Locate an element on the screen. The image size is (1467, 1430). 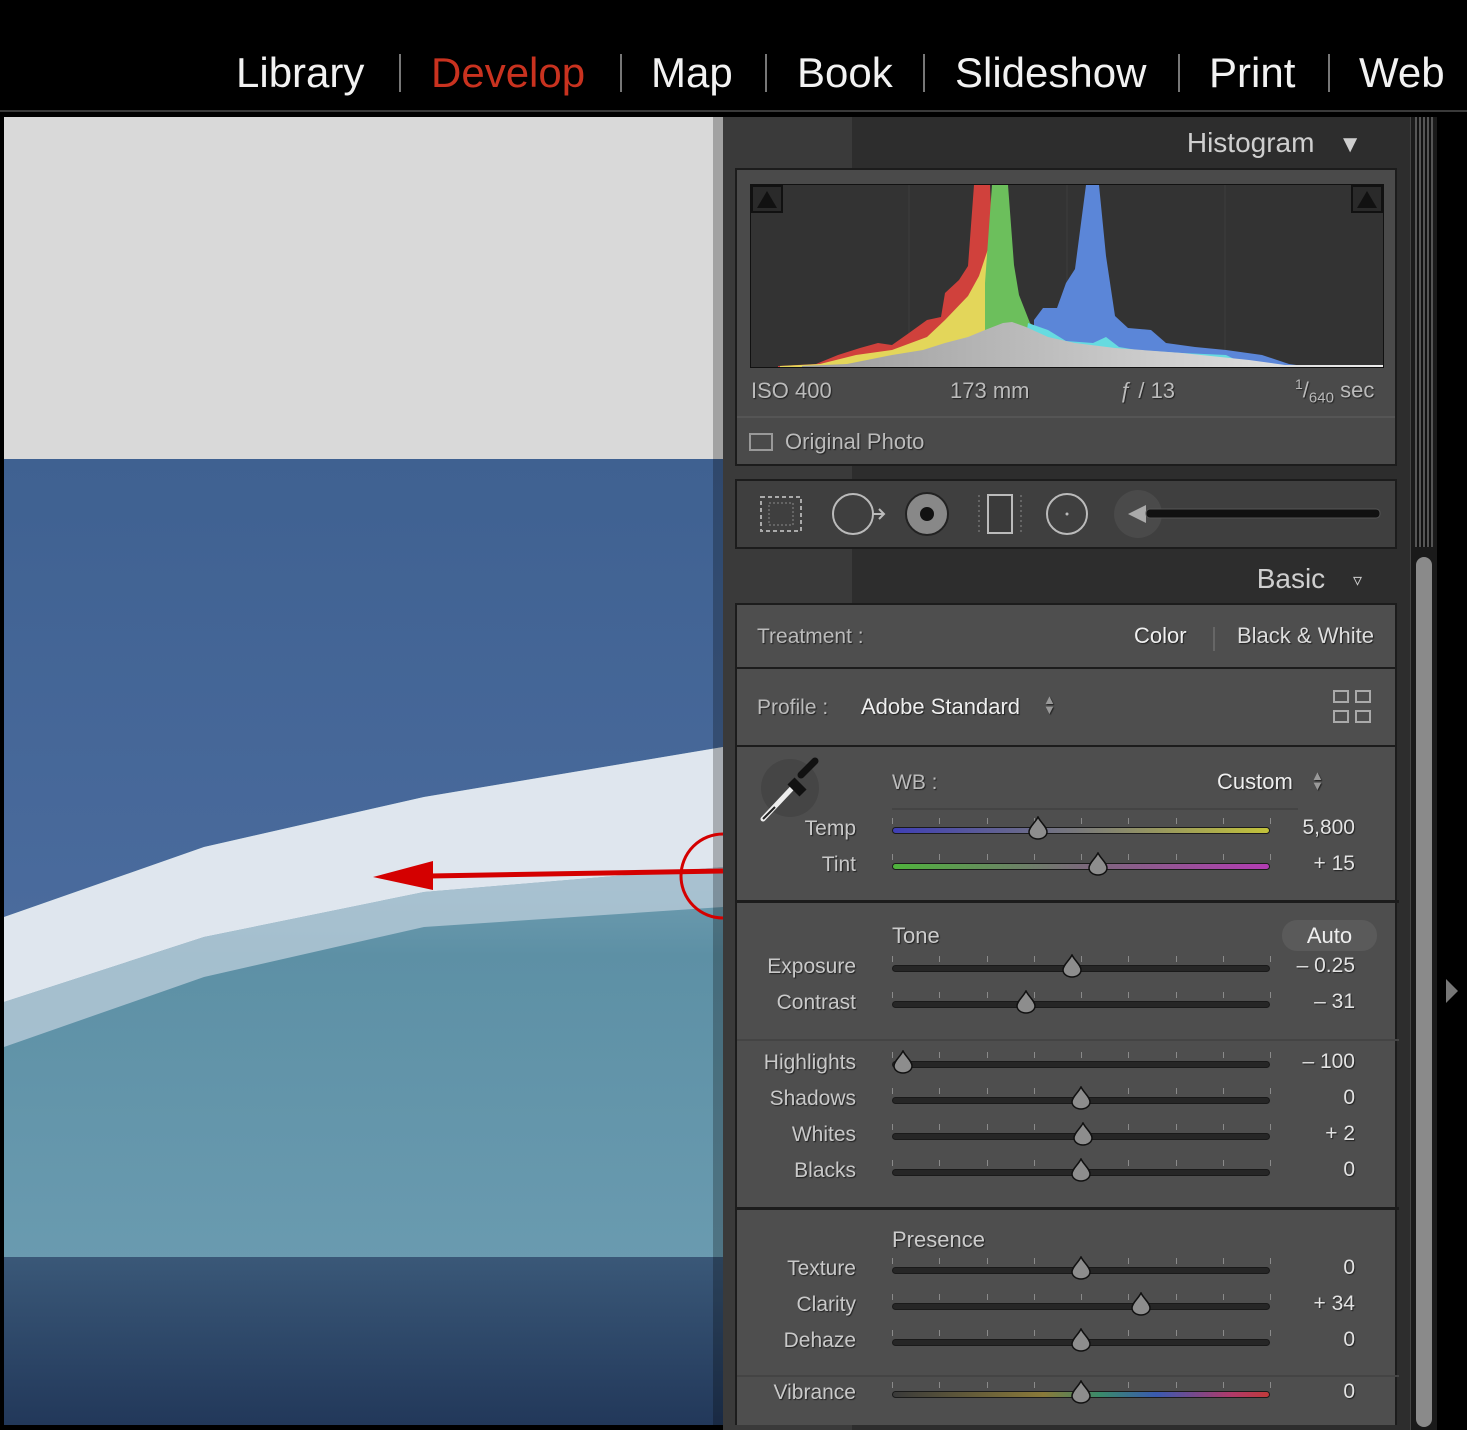
dehaze-label: Dehaze is located at coordinates (819, 1340).